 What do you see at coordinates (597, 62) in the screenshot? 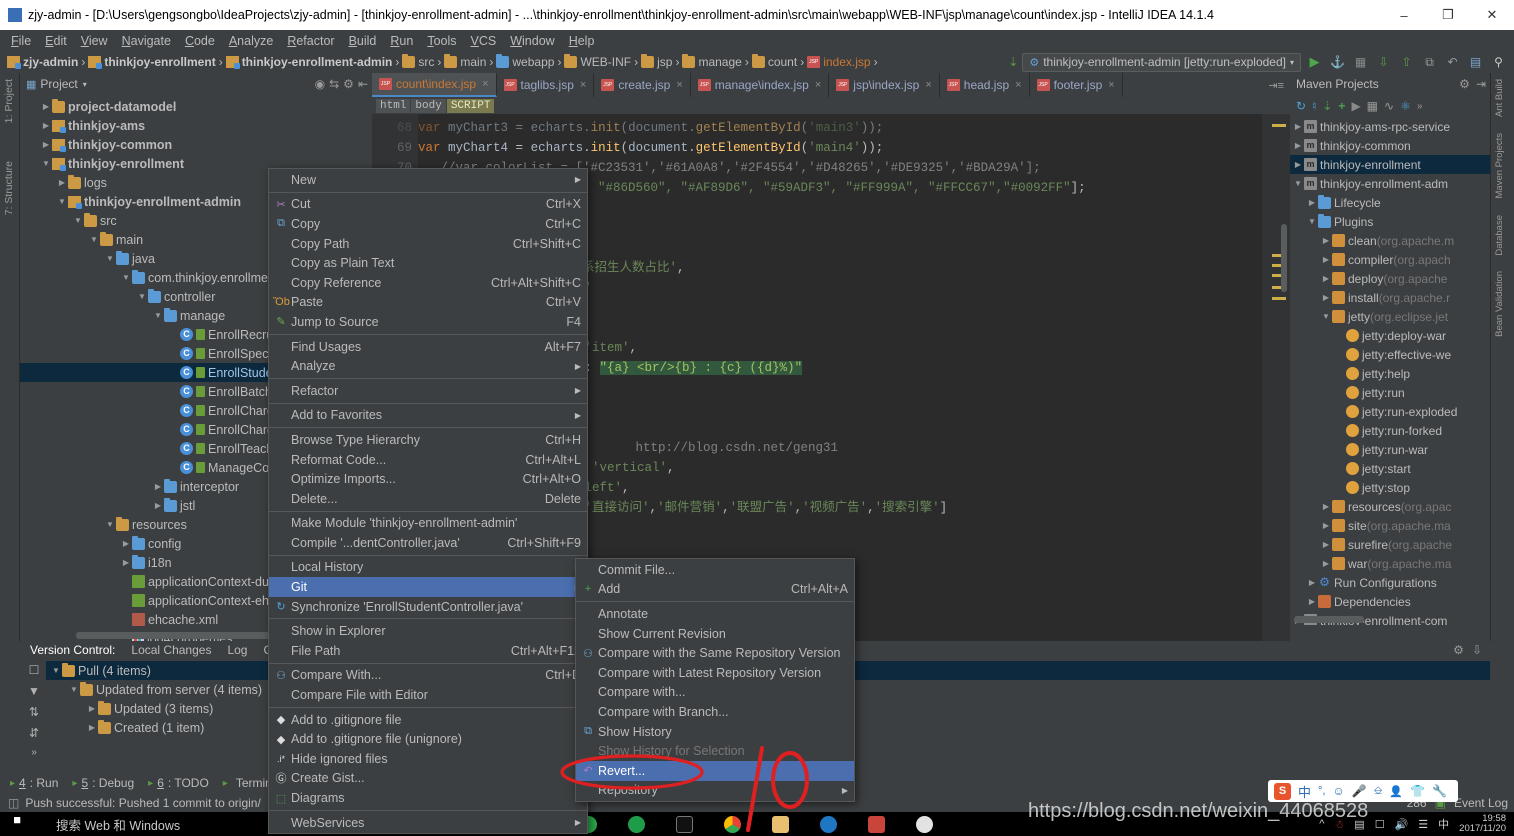
I see `breadcrumb-item-WEB-INF: WEB-INF` at bounding box center [597, 62].